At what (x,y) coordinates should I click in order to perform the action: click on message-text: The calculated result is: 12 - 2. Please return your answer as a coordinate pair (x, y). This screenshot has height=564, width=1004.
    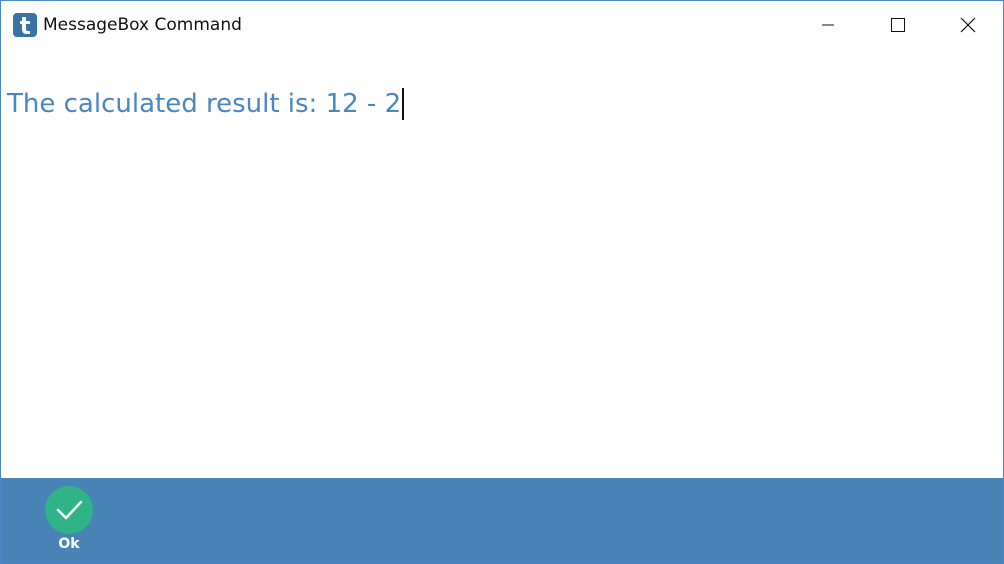
    Looking at the image, I should click on (204, 104).